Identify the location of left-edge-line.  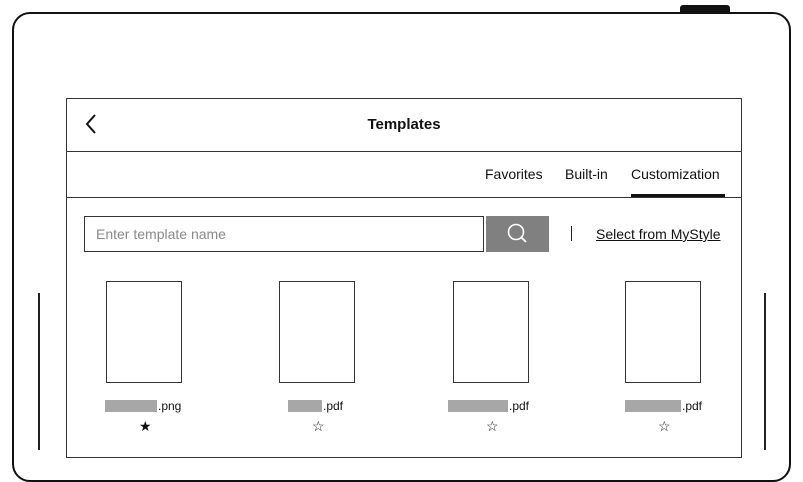
(39, 371).